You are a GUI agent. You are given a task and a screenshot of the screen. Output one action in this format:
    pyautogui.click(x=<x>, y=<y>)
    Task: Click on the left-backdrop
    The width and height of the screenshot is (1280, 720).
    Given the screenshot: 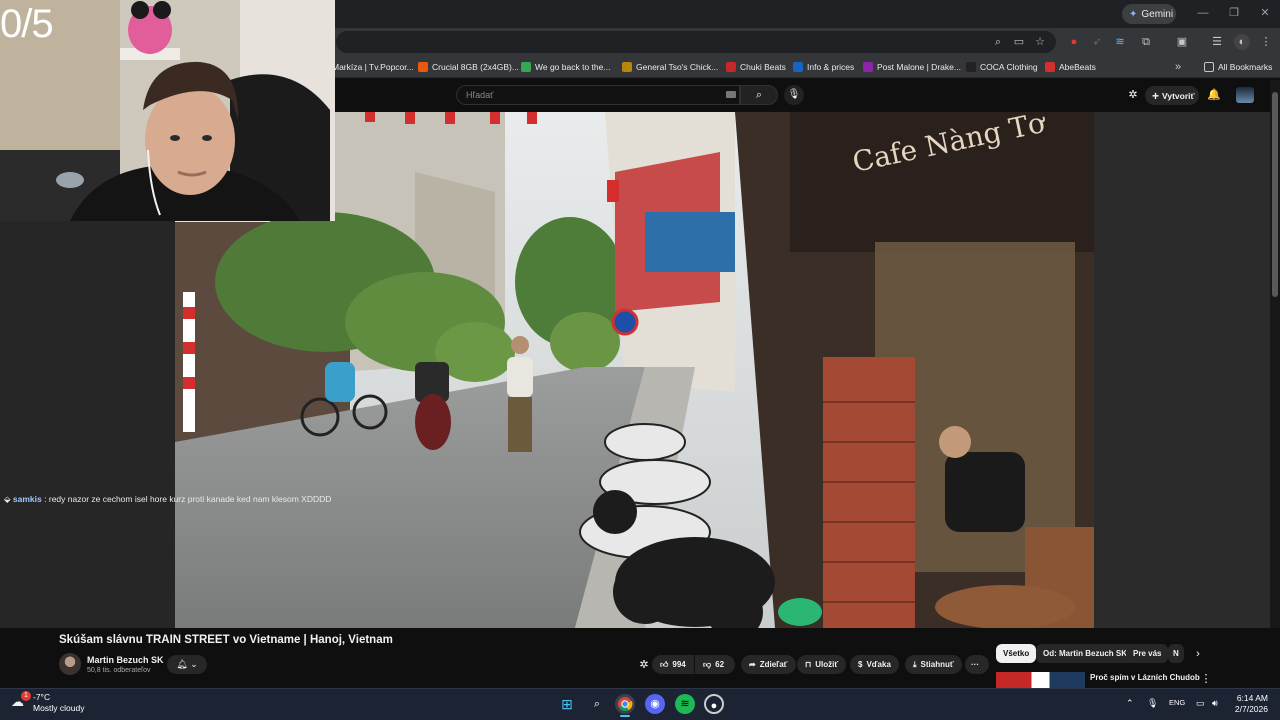 What is the action you would take?
    pyautogui.click(x=87, y=424)
    